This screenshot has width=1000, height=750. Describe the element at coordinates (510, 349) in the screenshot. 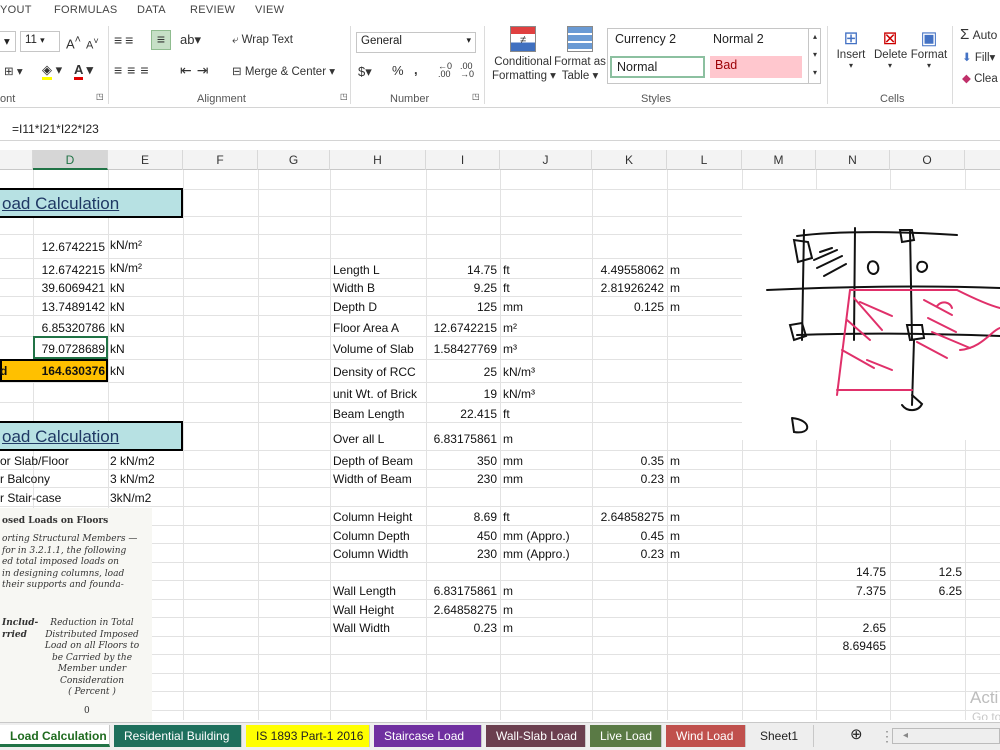

I see `table-unit: m³` at that location.